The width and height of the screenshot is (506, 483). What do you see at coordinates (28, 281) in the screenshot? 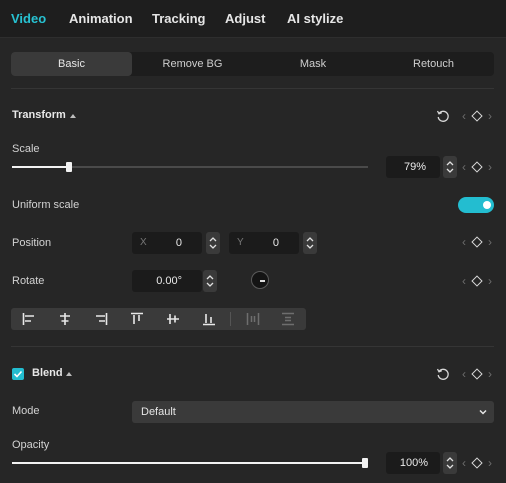
I see `rotate-label: Rotate` at bounding box center [28, 281].